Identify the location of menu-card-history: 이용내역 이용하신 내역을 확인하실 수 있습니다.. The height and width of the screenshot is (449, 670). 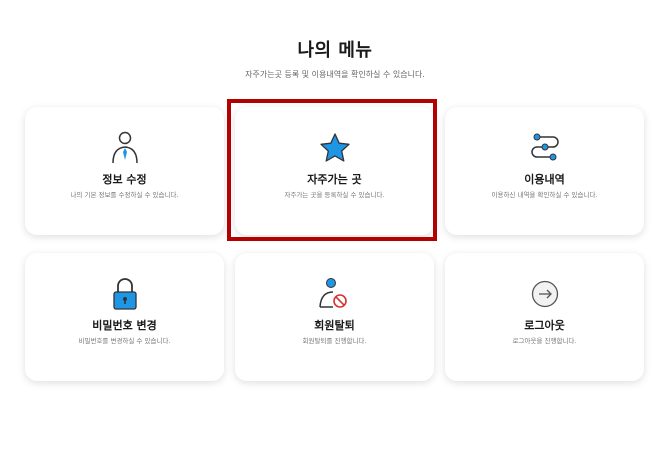
(544, 171).